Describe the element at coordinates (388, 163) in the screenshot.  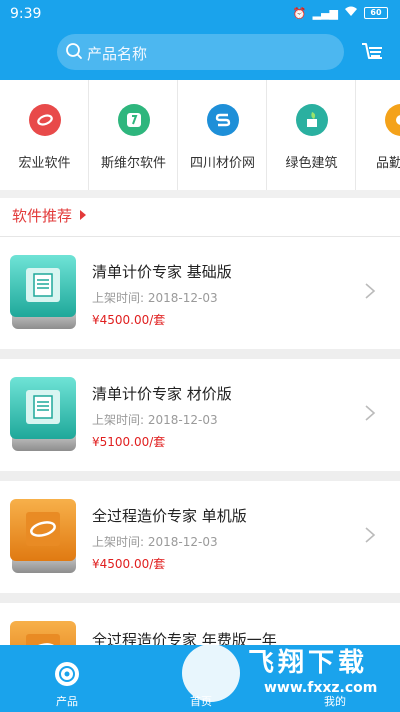
I see `category-label: 品勤` at that location.